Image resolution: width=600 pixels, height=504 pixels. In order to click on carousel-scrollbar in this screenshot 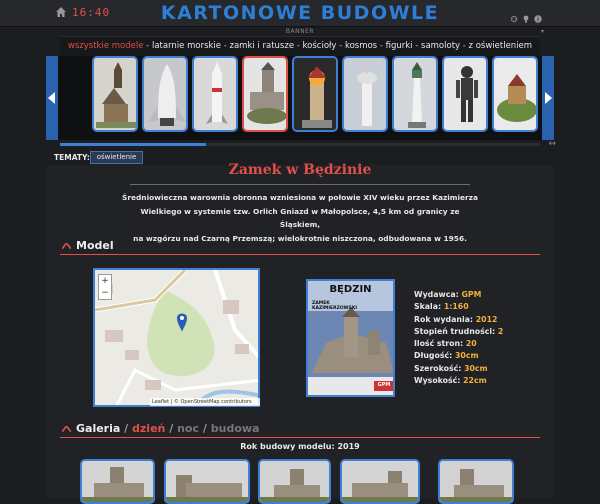, I will do `click(300, 144)`.